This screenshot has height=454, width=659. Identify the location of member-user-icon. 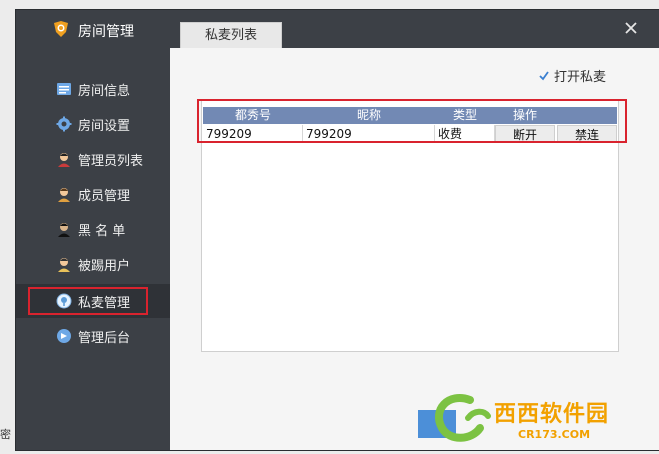
(64, 194).